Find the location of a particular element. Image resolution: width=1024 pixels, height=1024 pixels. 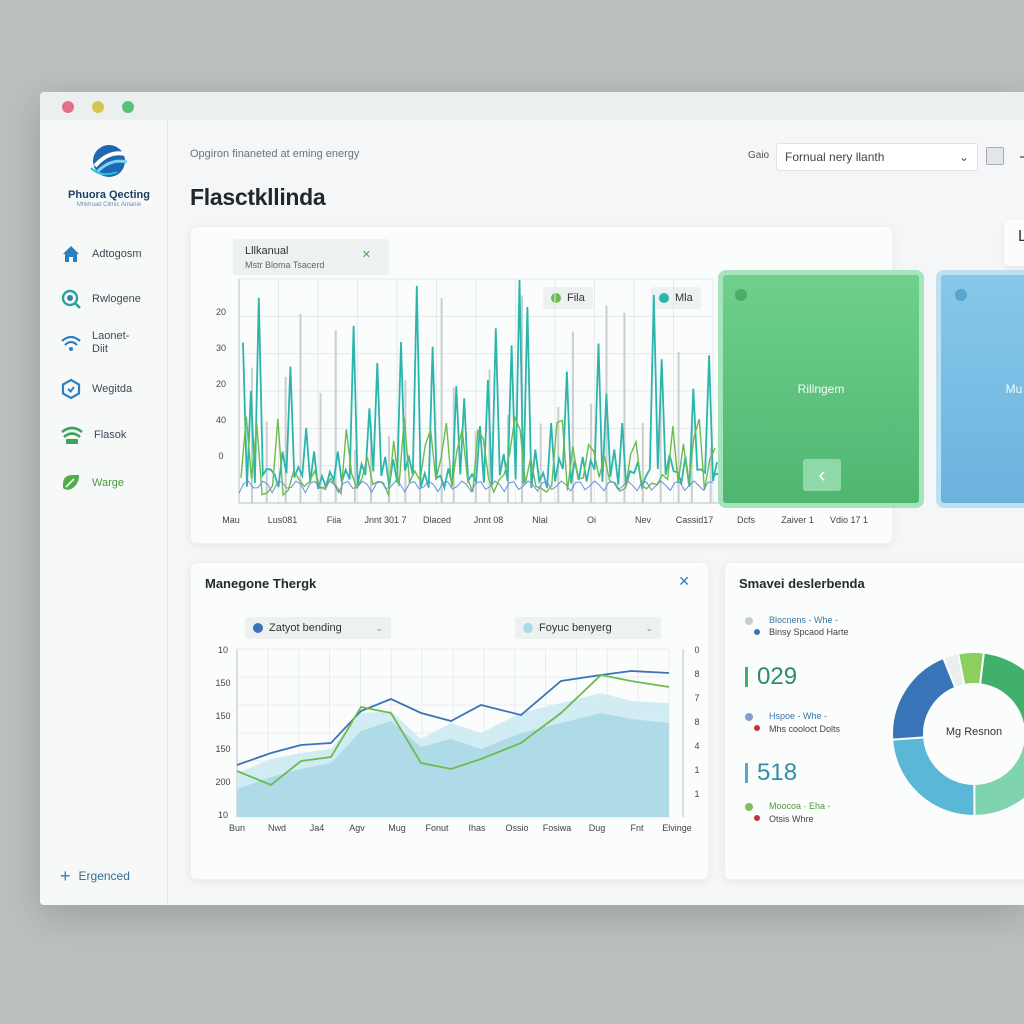

tile-label: Mu is located at coordinates (1014, 389).